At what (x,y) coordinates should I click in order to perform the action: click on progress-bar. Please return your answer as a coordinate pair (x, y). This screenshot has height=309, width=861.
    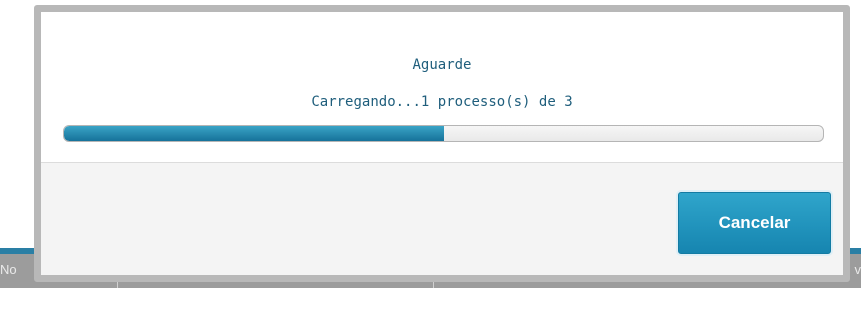
    Looking at the image, I should click on (443, 133).